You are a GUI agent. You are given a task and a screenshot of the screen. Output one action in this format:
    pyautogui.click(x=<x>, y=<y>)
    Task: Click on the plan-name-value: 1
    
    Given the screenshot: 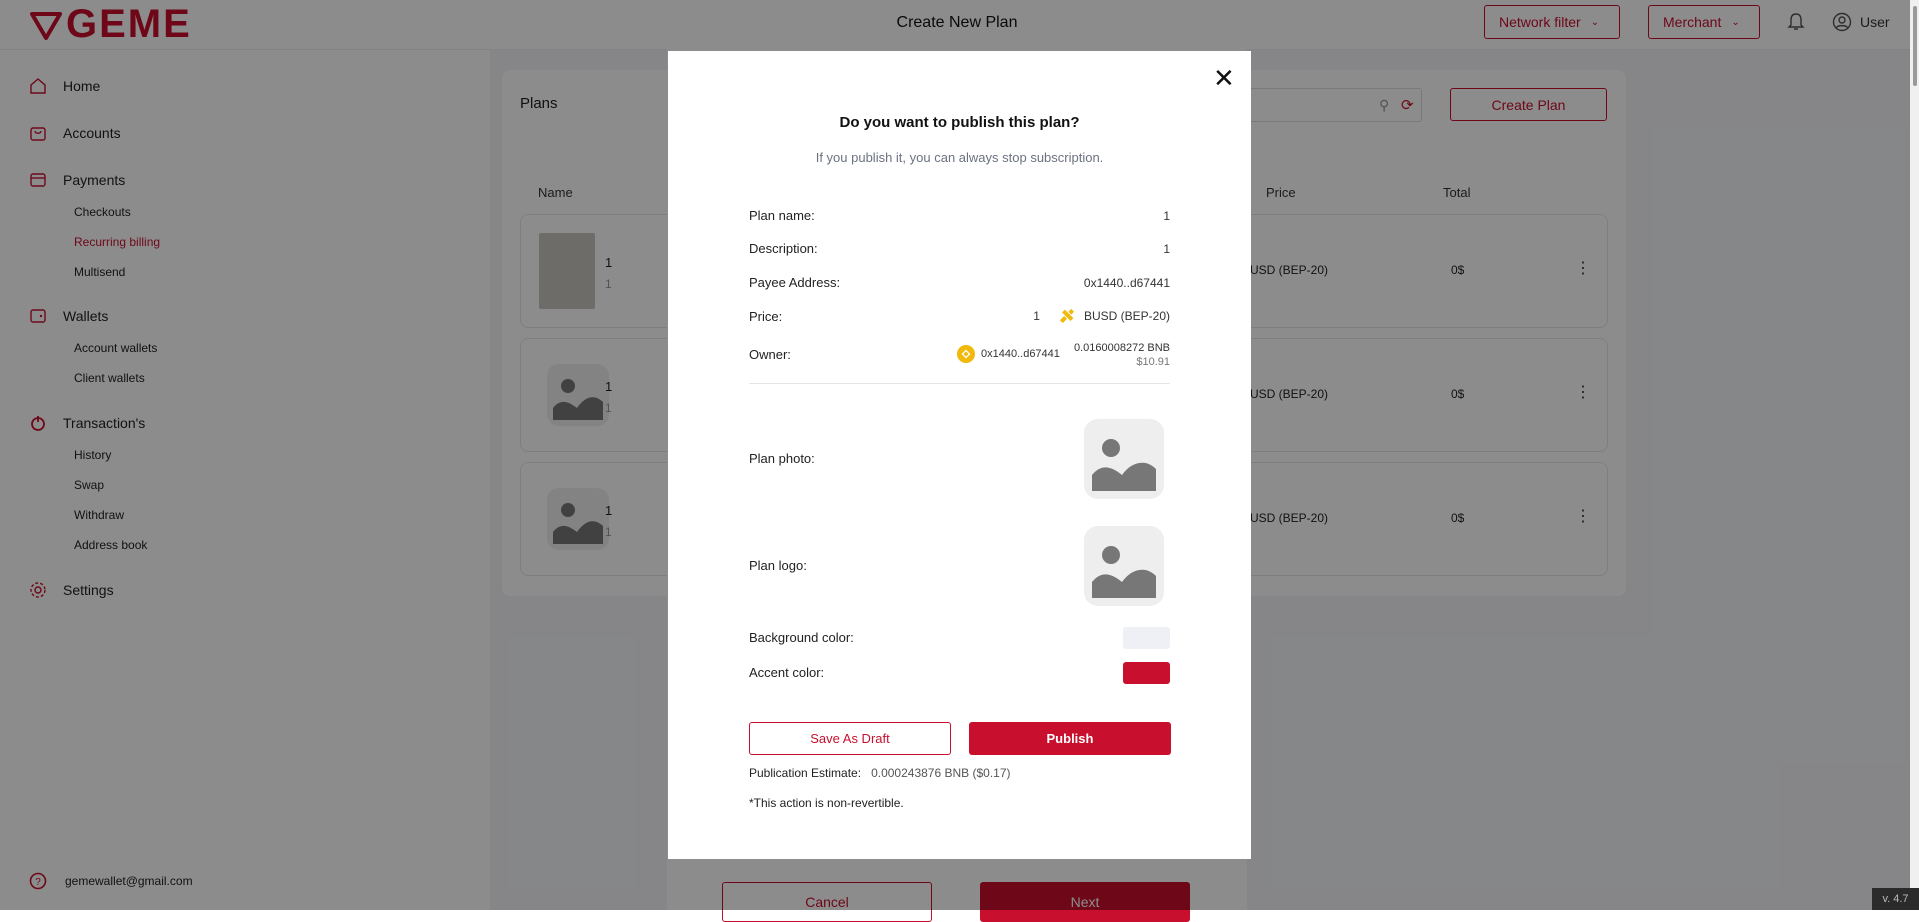 What is the action you would take?
    pyautogui.click(x=1166, y=216)
    